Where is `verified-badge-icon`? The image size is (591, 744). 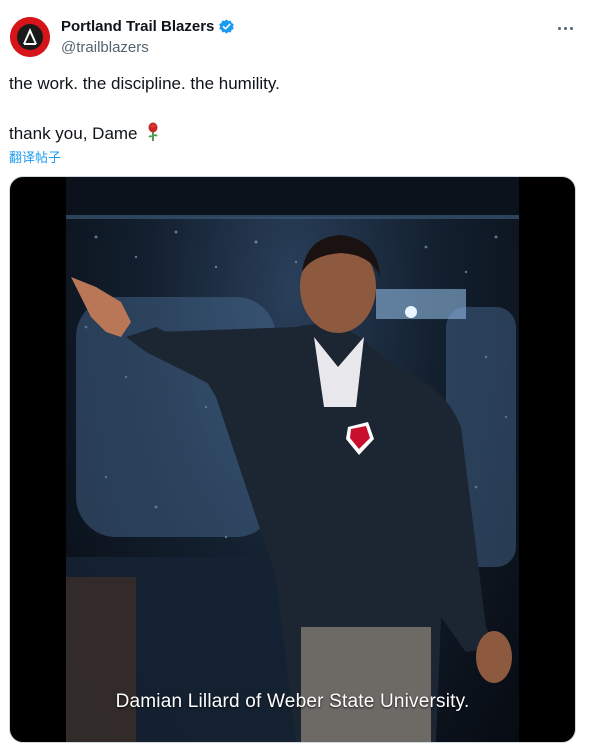
verified-badge-icon is located at coordinates (227, 26).